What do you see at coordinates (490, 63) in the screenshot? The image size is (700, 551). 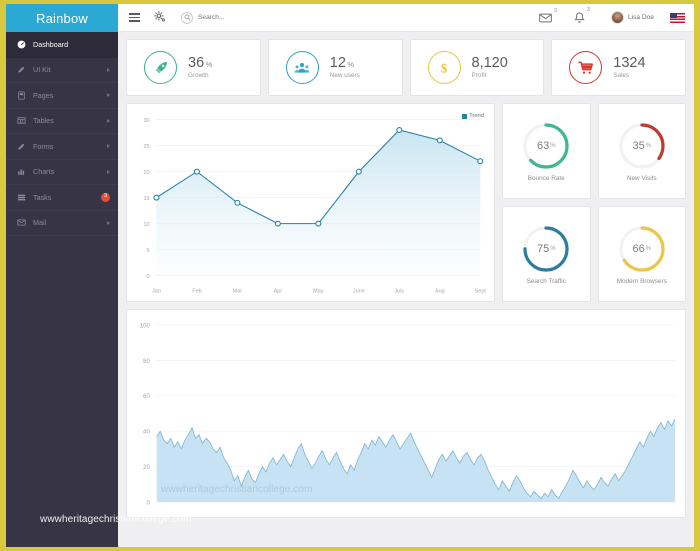 I see `stat-value: 8,120` at bounding box center [490, 63].